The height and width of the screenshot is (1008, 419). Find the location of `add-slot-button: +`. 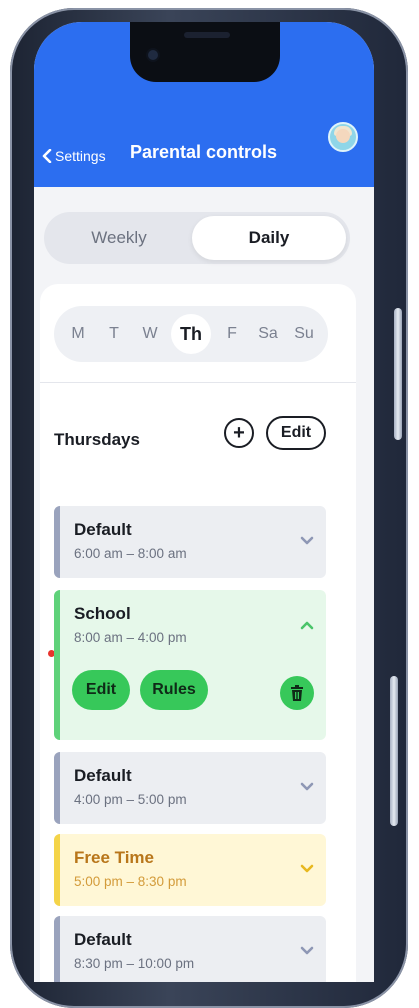

add-slot-button: + is located at coordinates (239, 433).